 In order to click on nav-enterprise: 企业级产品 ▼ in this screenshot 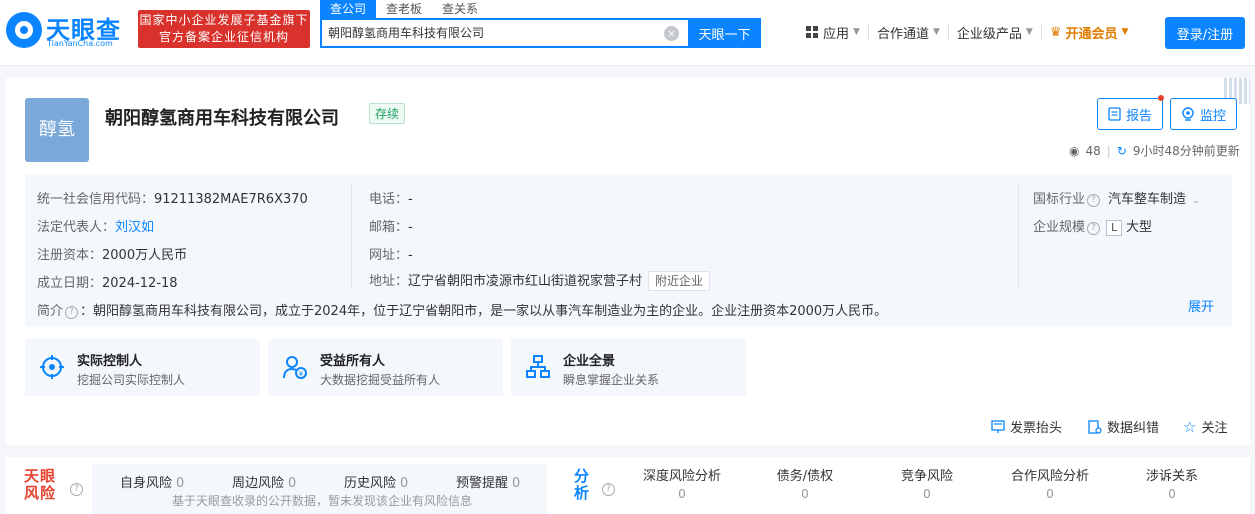, I will do `click(995, 33)`.